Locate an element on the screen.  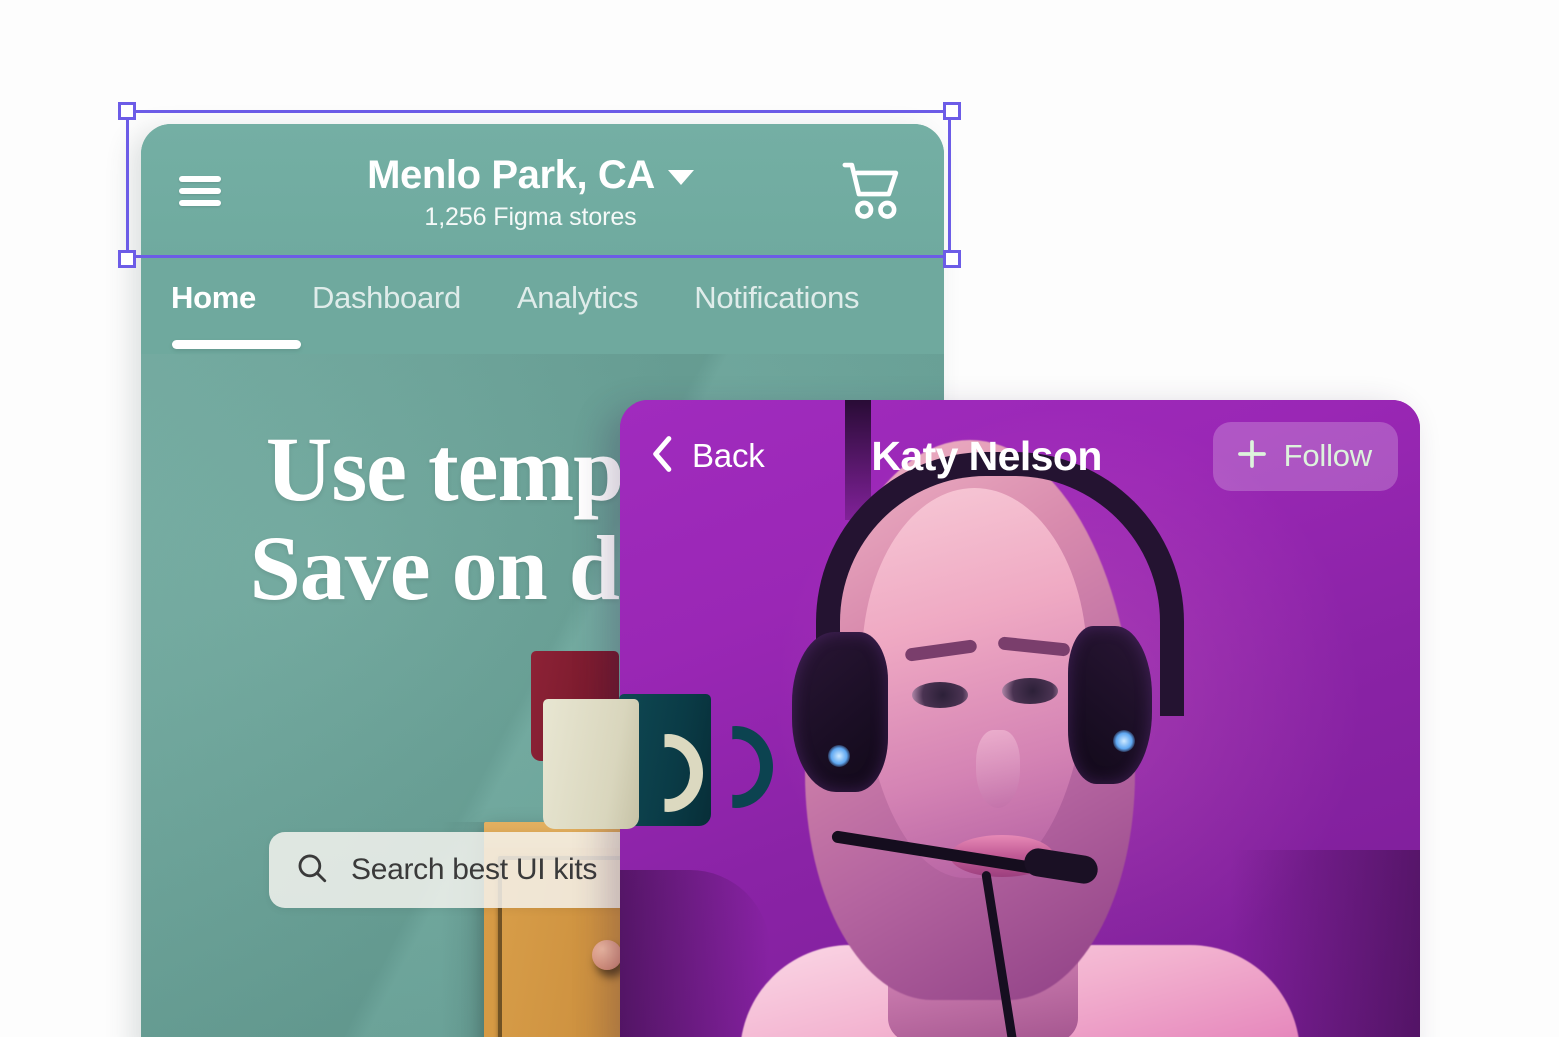
header-location-block: Menlo Park, CA 1,256 Figma stores is located at coordinates (530, 193).